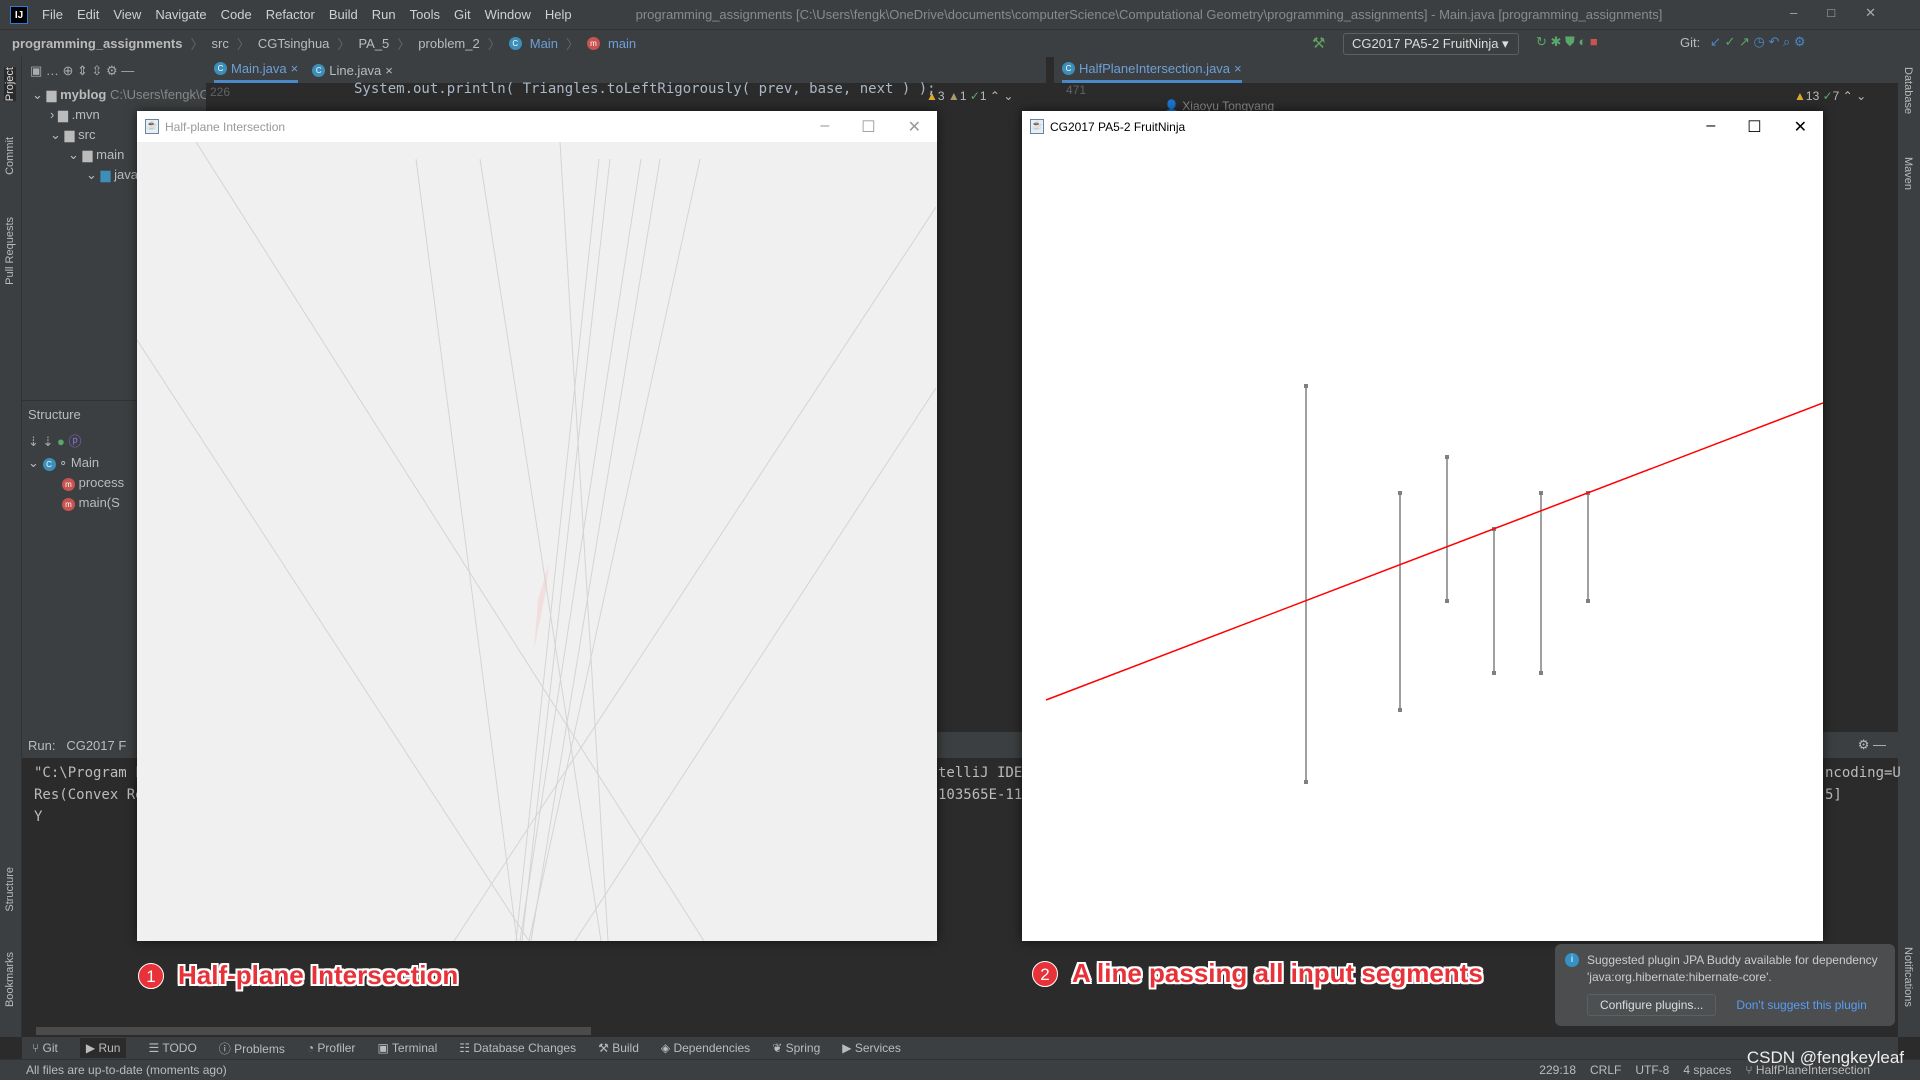 This screenshot has height=1080, width=1920. Describe the element at coordinates (88, 14) in the screenshot. I see `menu-edit: Edit` at that location.